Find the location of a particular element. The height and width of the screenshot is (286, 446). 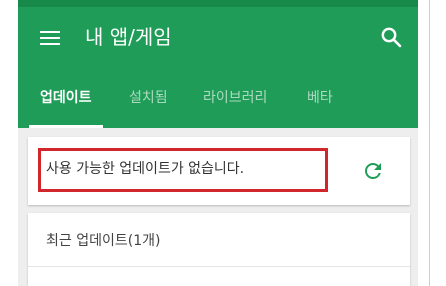

tab-library: 라이브러리 is located at coordinates (235, 103).